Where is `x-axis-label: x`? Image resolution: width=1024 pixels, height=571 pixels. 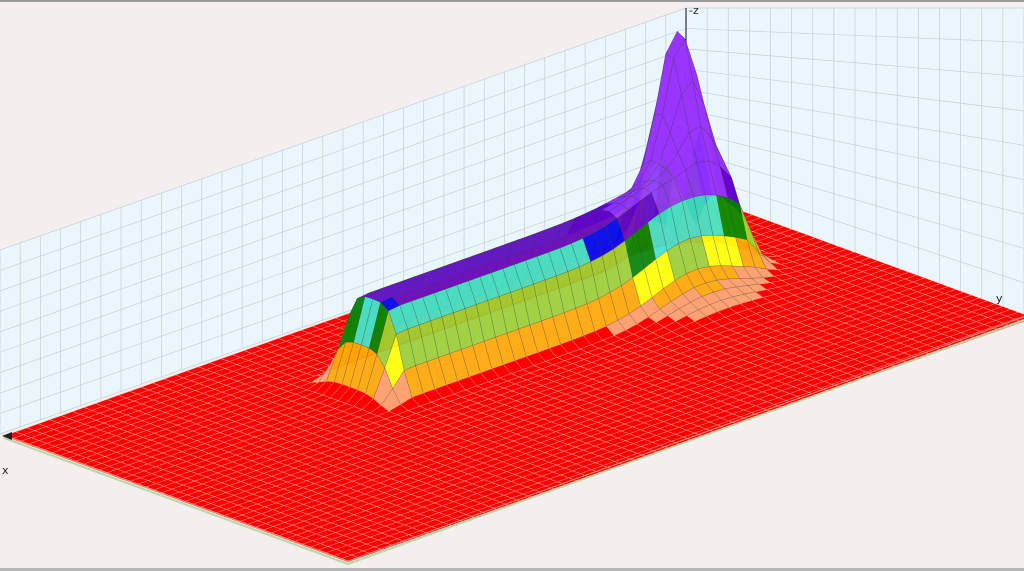 x-axis-label: x is located at coordinates (5, 470).